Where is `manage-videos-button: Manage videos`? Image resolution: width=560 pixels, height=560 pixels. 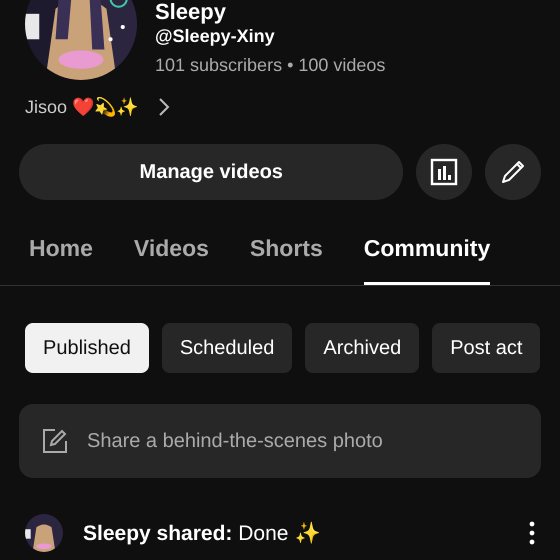 manage-videos-button: Manage videos is located at coordinates (211, 172).